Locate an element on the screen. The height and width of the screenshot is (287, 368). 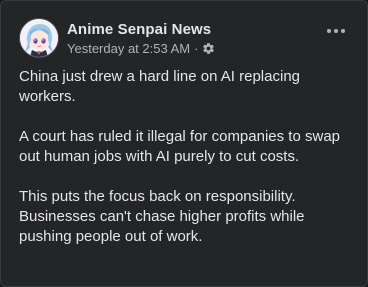
post-timestamp: Yesterday at 2:53 AM is located at coordinates (128, 49).